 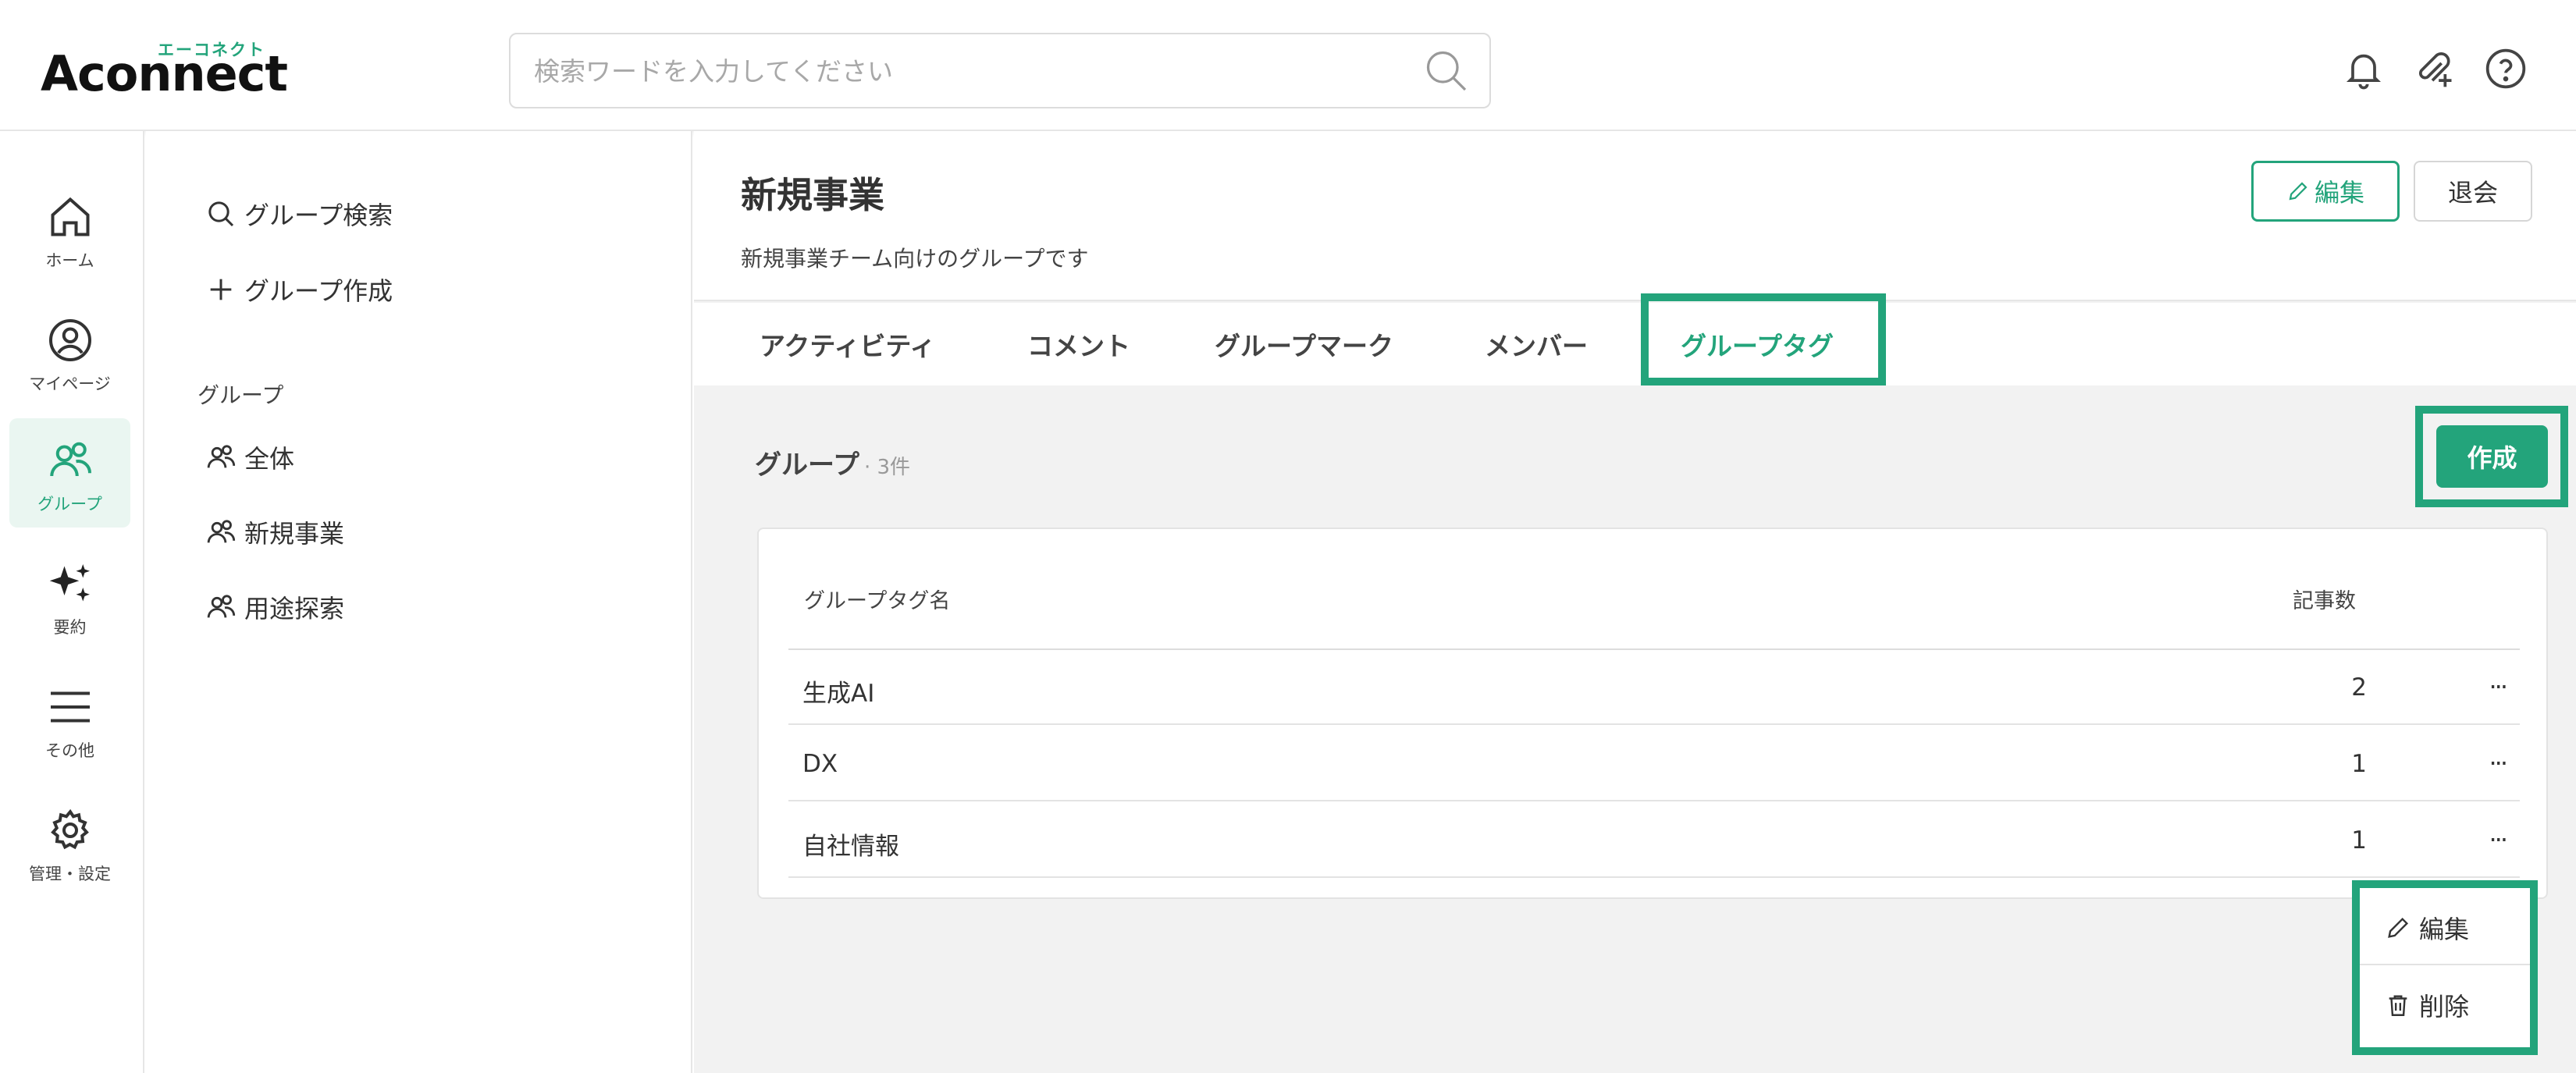 I want to click on search-input, so click(x=963, y=71).